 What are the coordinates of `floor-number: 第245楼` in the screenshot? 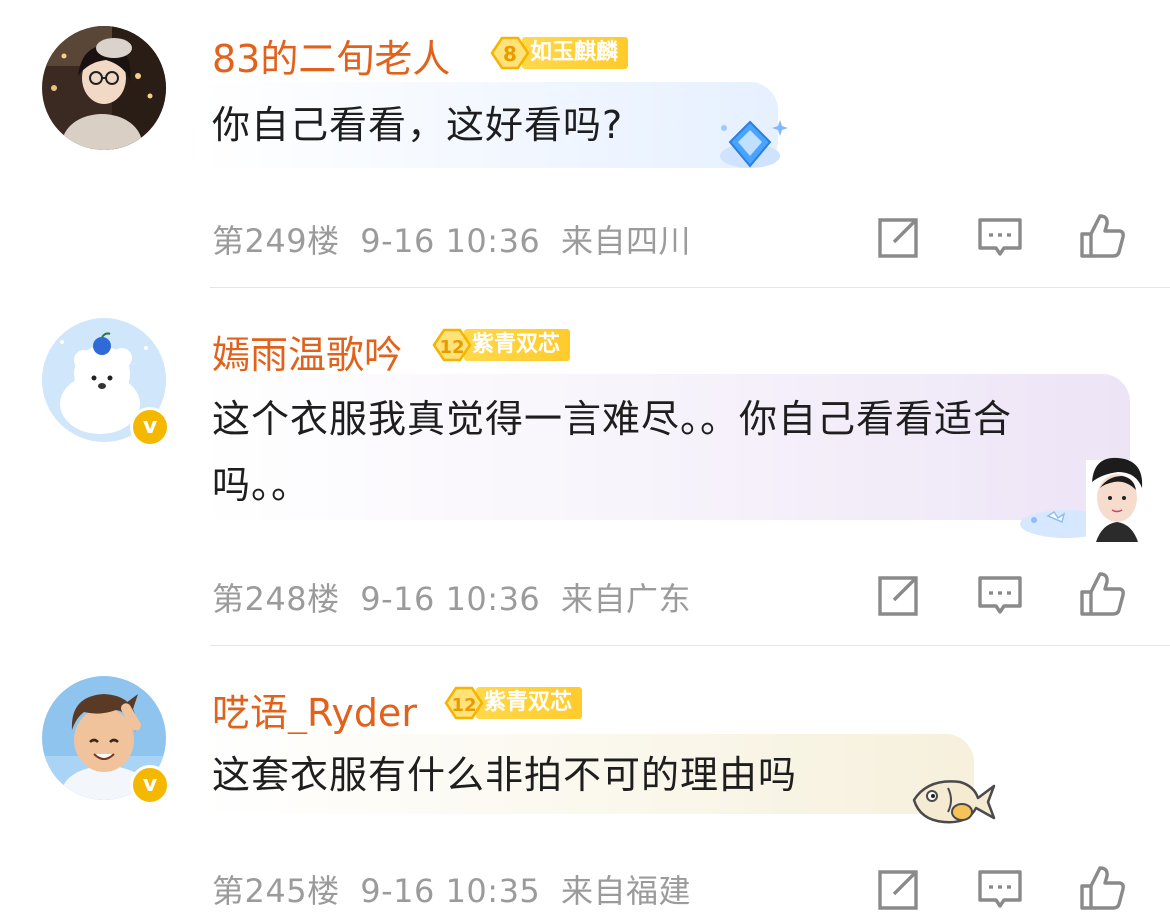 It's located at (276, 891).